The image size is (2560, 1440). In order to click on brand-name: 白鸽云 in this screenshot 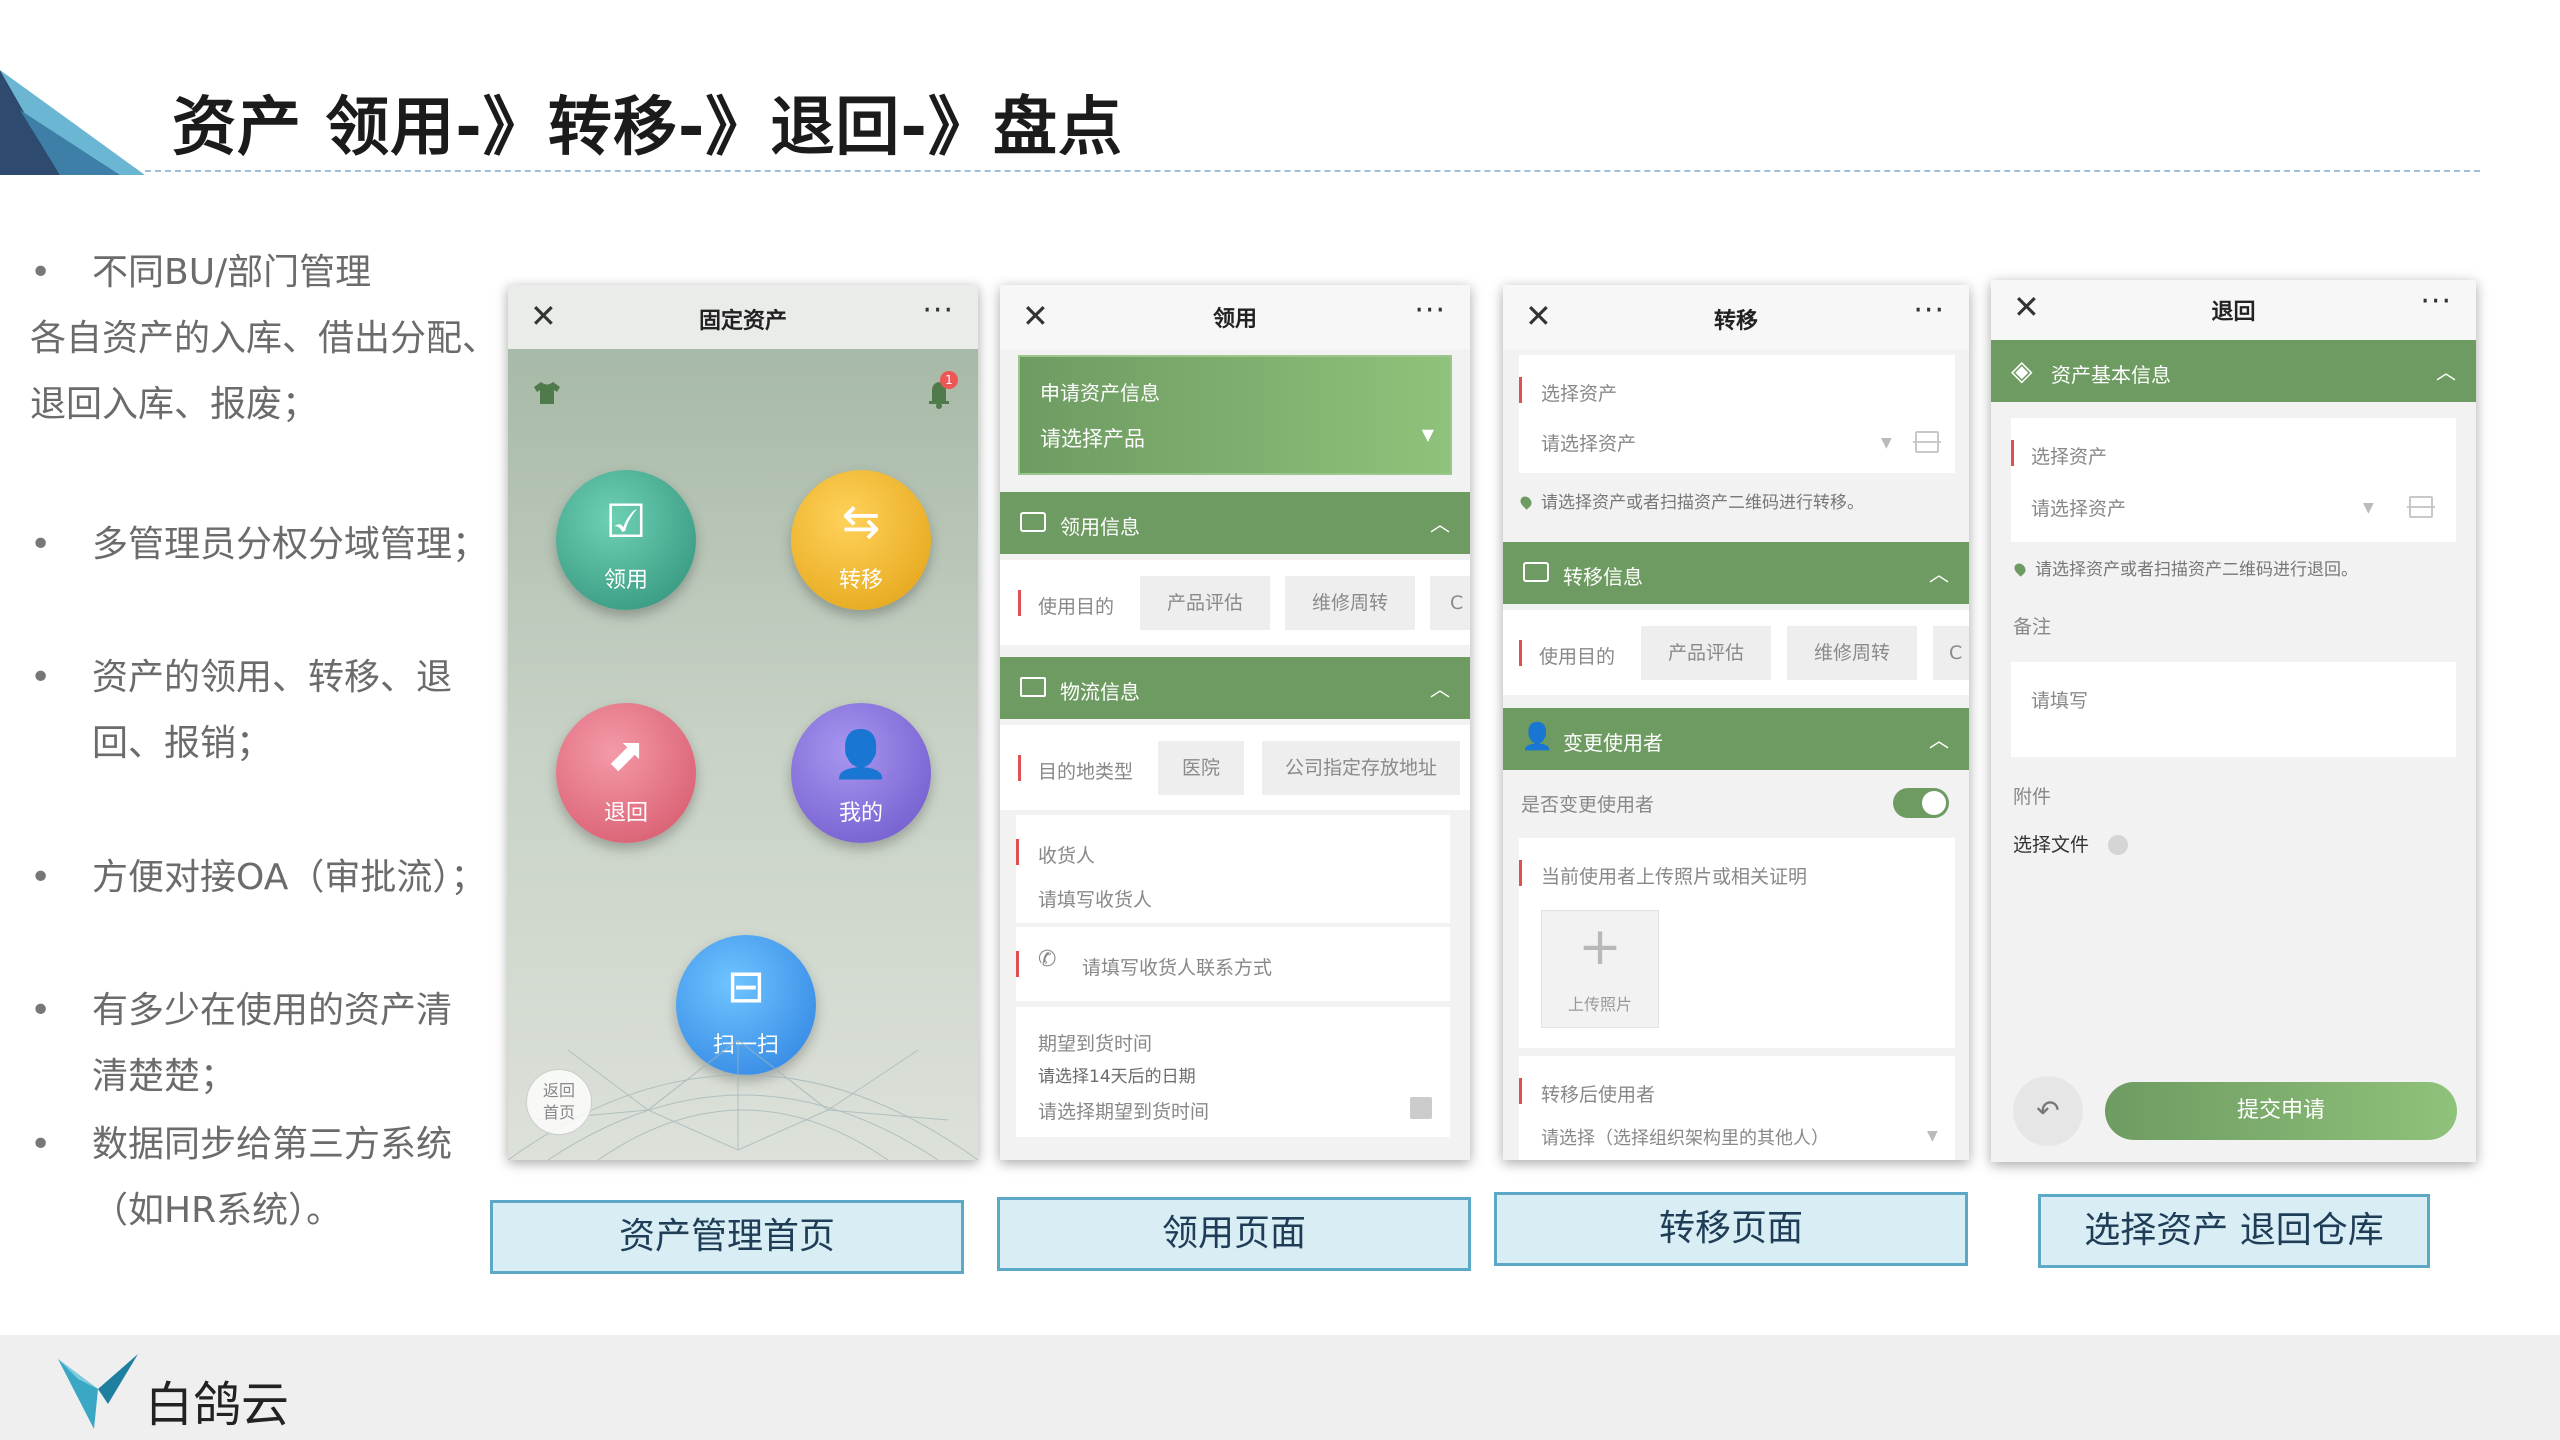, I will do `click(217, 1405)`.